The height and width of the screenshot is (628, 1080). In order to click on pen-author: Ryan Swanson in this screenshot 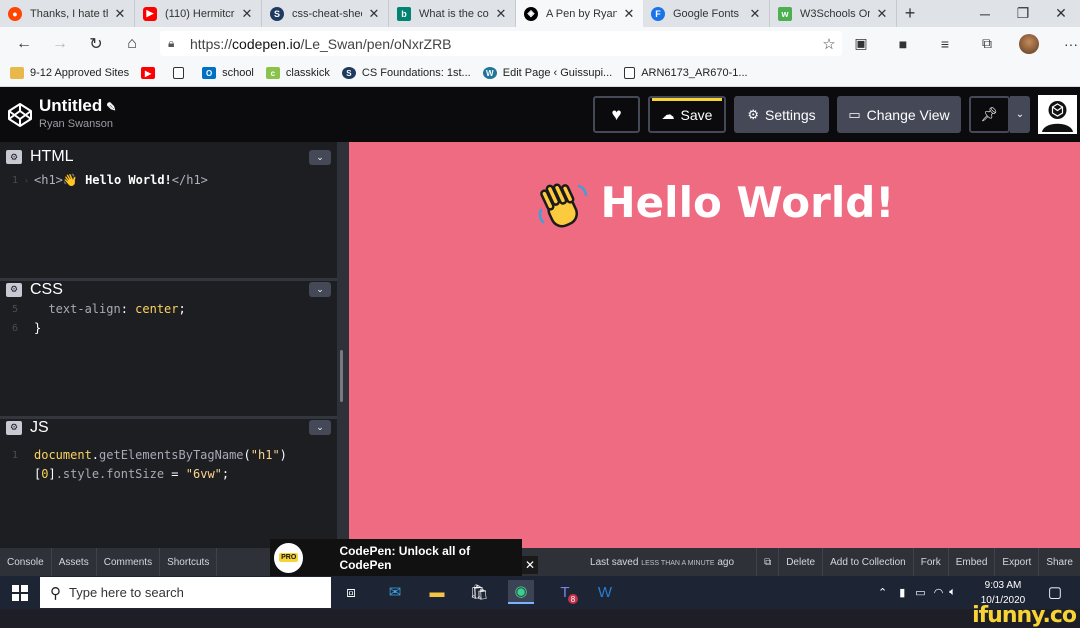, I will do `click(76, 124)`.